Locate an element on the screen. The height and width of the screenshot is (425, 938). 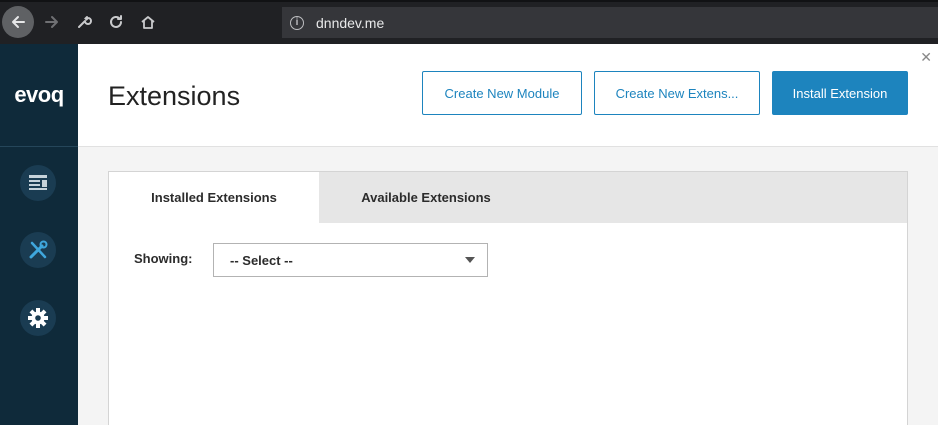
evoq-logo: evoq is located at coordinates (39, 95).